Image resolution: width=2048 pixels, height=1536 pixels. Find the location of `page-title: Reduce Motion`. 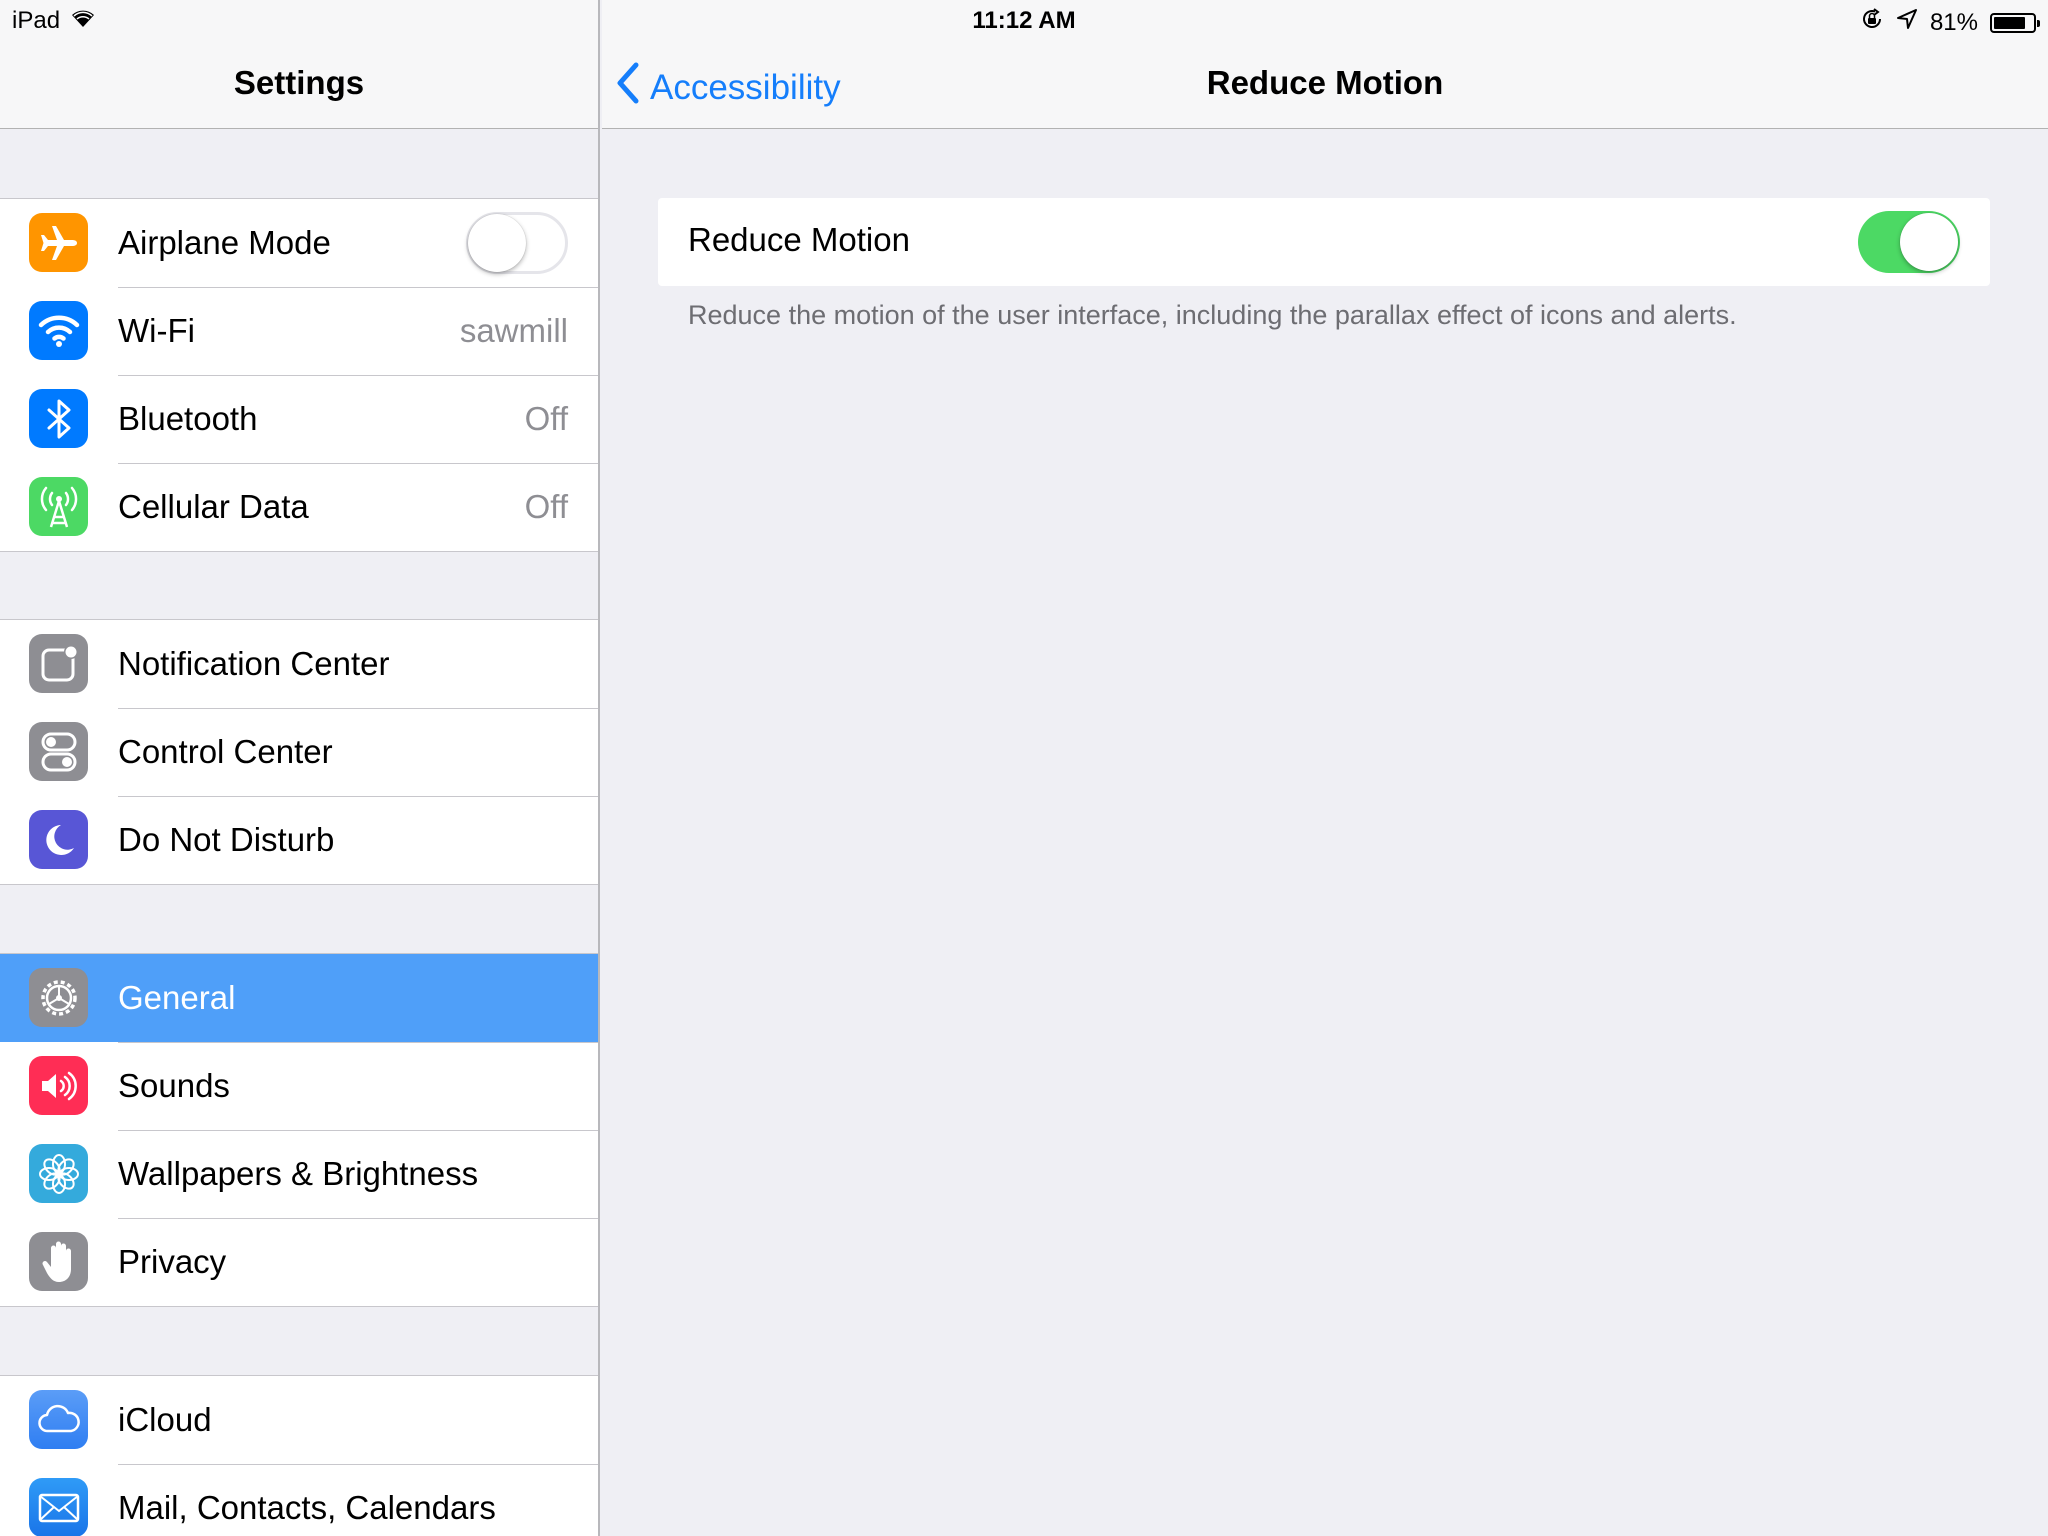

page-title: Reduce Motion is located at coordinates (1325, 82).